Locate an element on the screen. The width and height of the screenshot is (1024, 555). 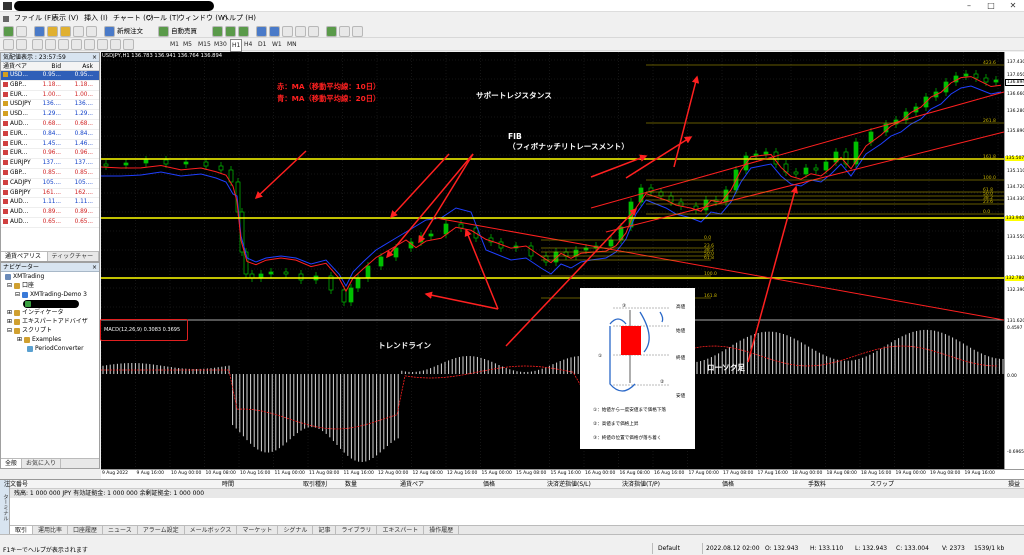
line-chart-icon is located at coordinates (243, 31).